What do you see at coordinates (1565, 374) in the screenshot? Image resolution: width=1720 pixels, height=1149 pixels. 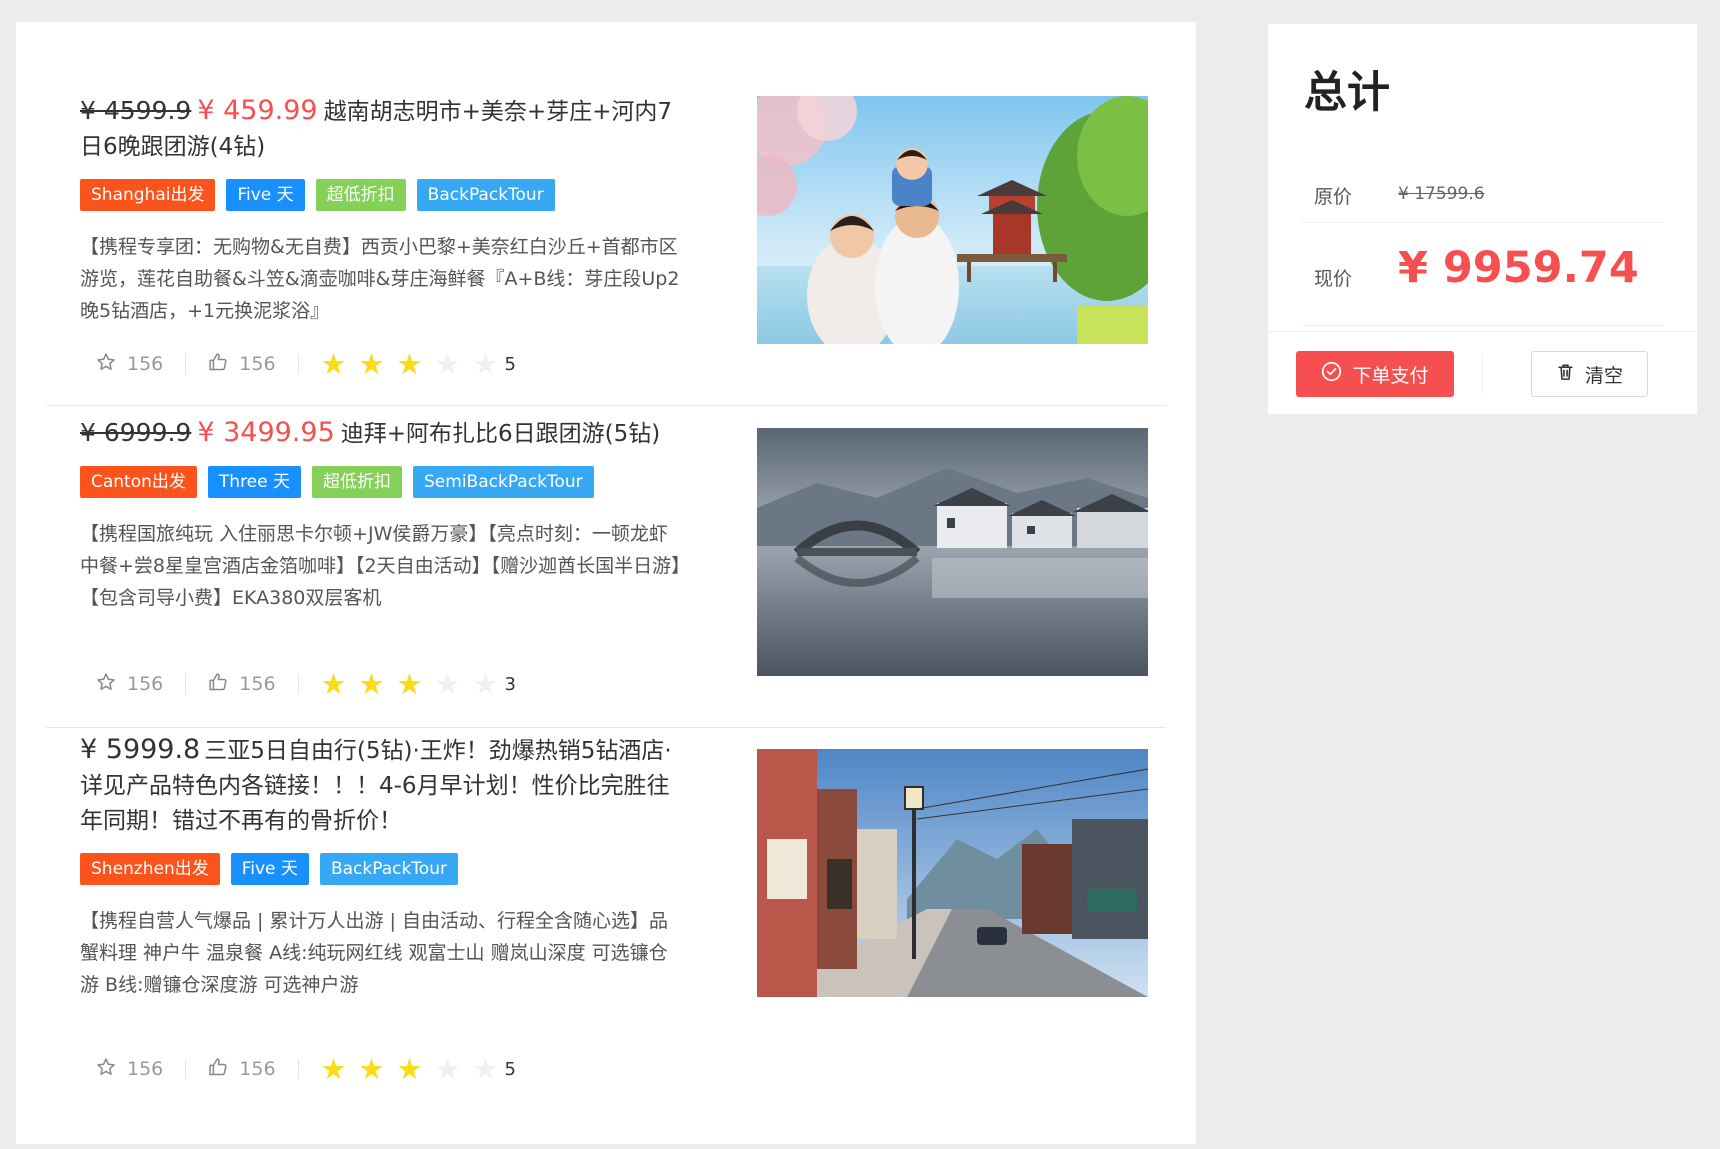 I see `trash-icon` at bounding box center [1565, 374].